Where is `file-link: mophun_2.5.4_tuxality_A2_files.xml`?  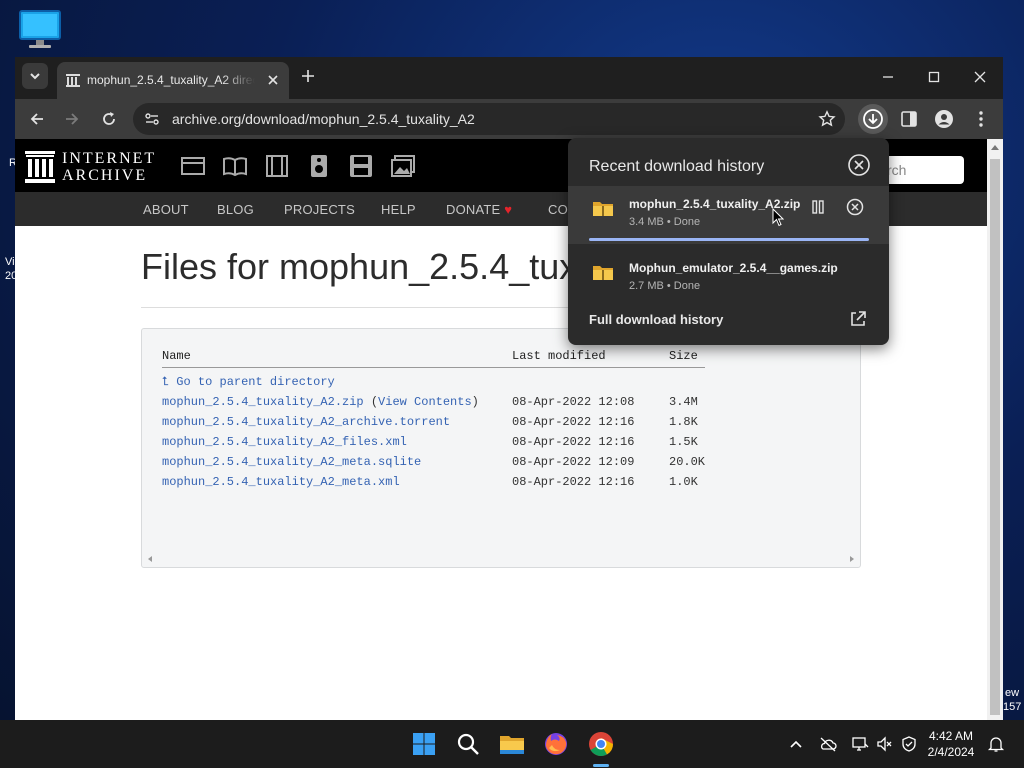
file-link: mophun_2.5.4_tuxality_A2_files.xml is located at coordinates (284, 442).